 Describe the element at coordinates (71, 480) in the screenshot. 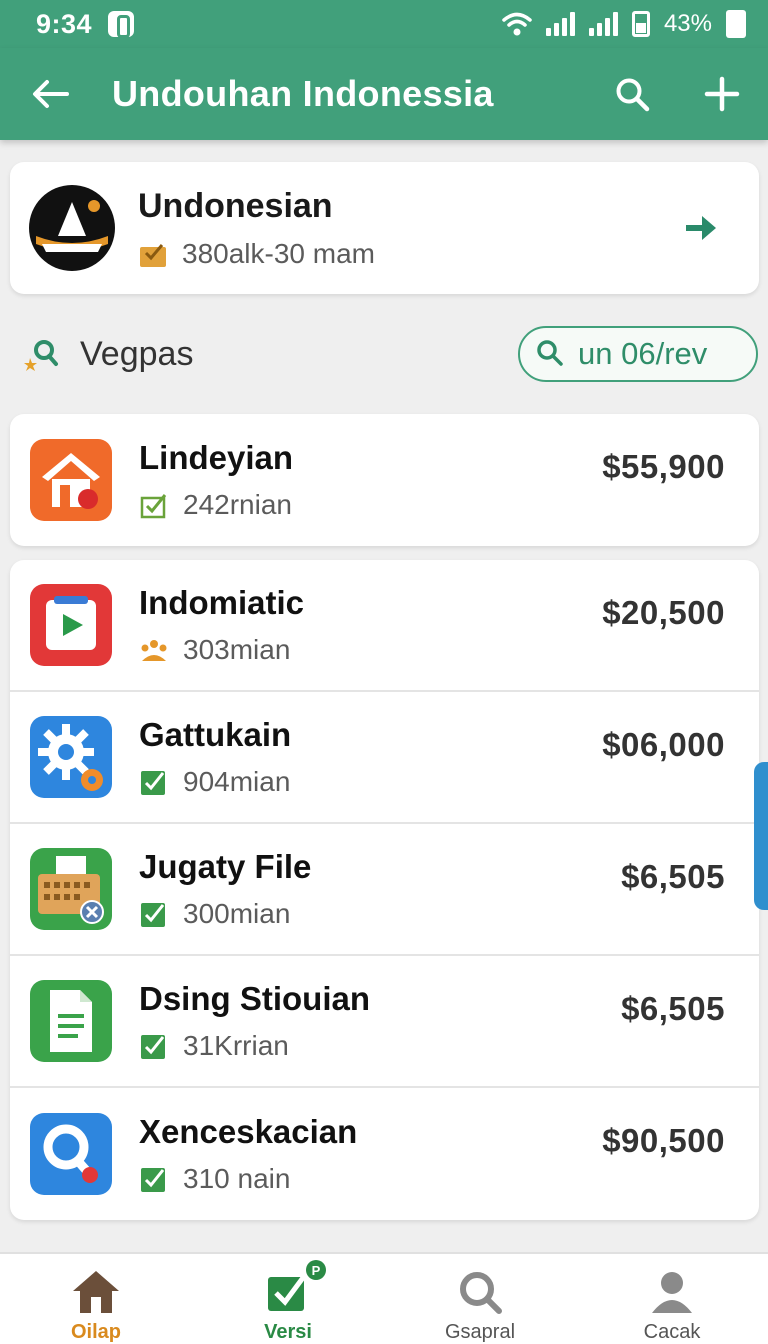

I see `house-app-icon` at that location.